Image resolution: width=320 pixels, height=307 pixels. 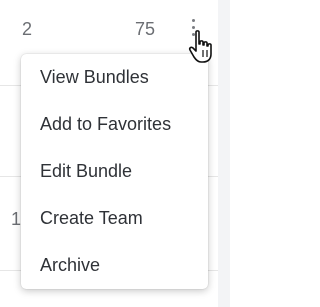 What do you see at coordinates (114, 265) in the screenshot?
I see `menu-item-archive: Archive` at bounding box center [114, 265].